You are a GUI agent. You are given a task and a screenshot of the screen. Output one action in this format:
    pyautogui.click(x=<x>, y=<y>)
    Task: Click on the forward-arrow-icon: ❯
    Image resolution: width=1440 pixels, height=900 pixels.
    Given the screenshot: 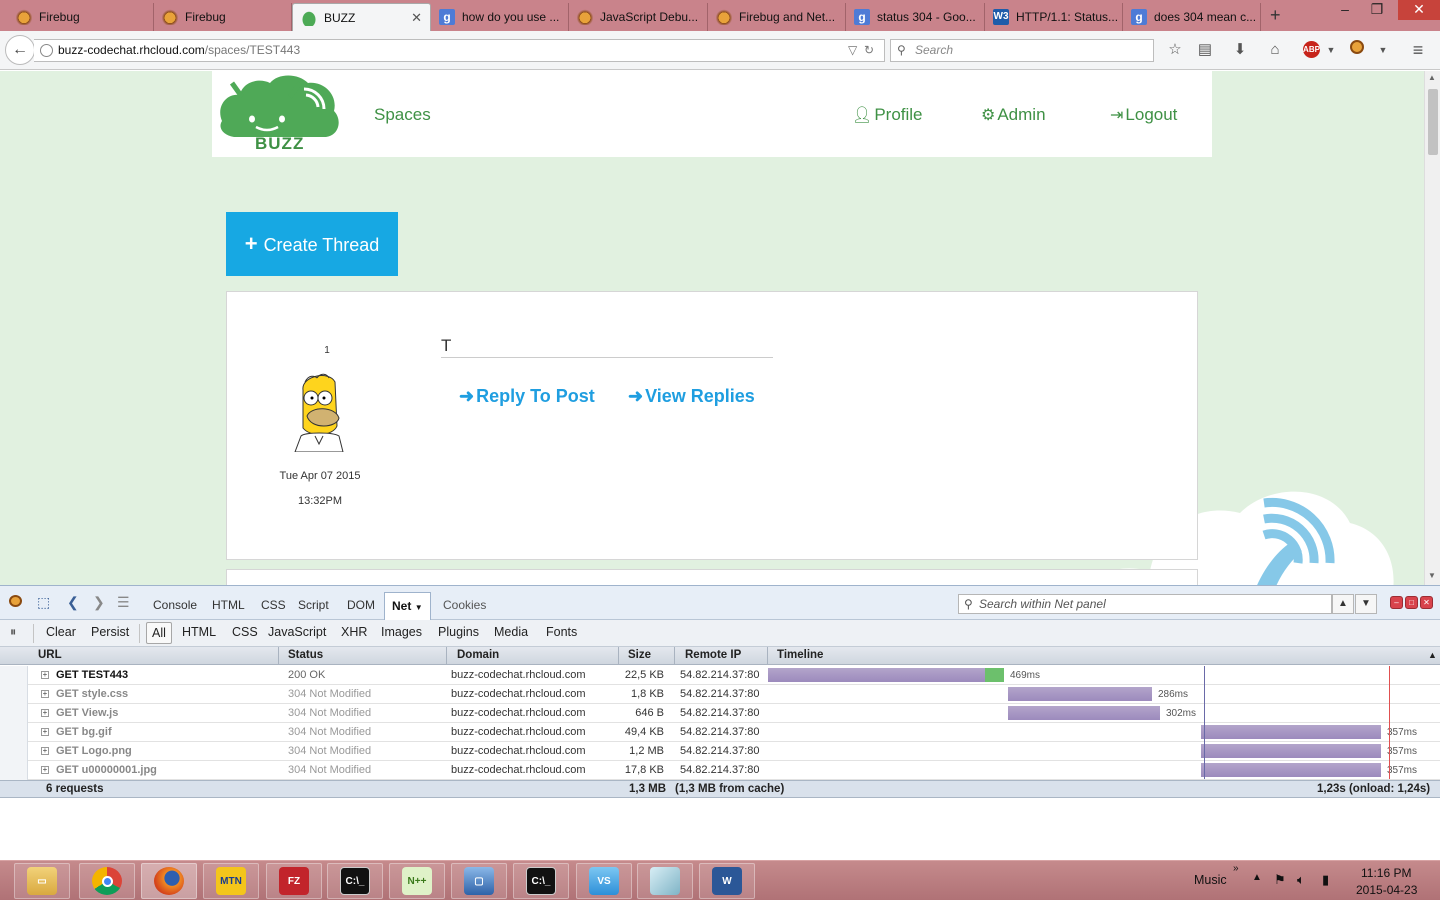 What is the action you would take?
    pyautogui.click(x=99, y=602)
    